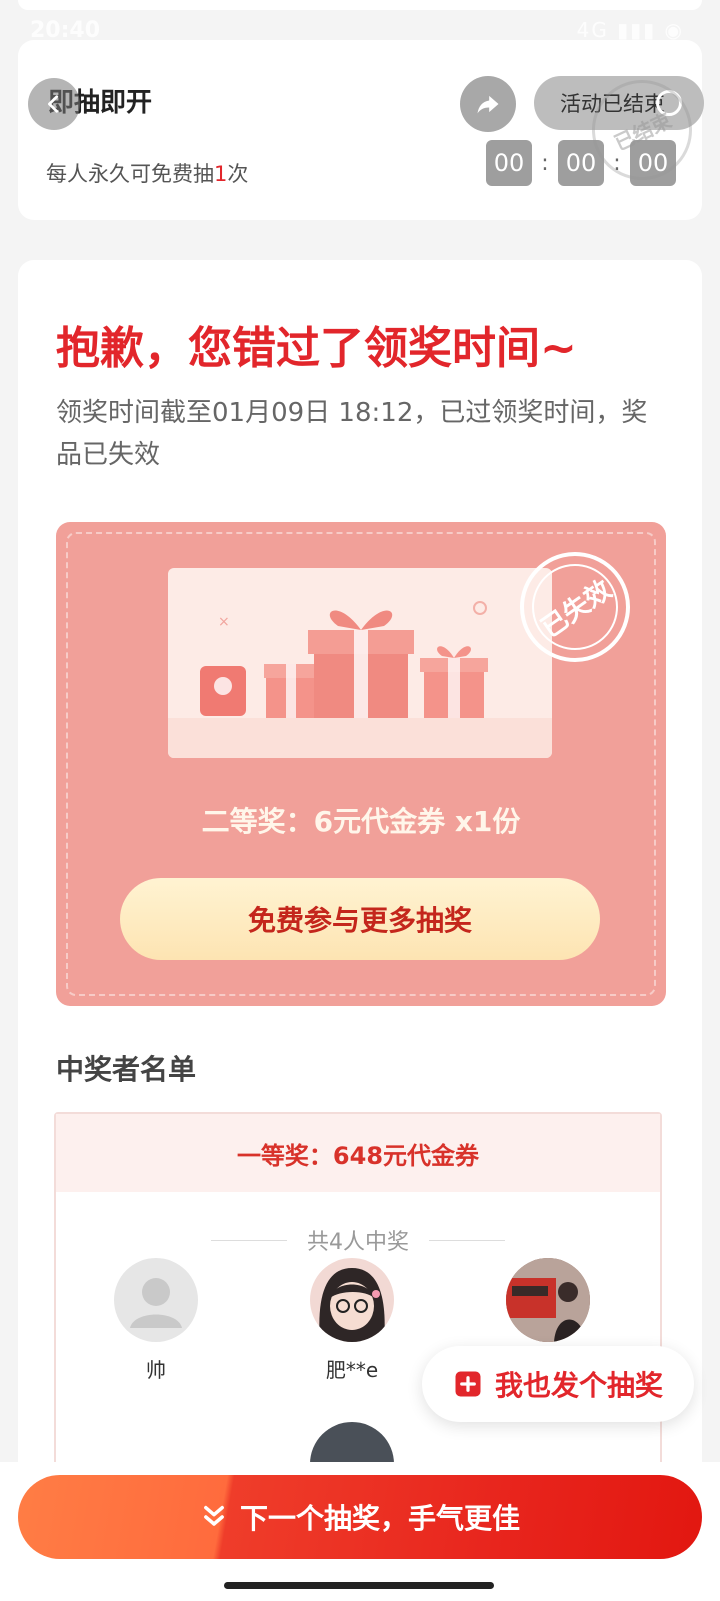  I want to click on winner-count: 共4人中奖, so click(358, 1240).